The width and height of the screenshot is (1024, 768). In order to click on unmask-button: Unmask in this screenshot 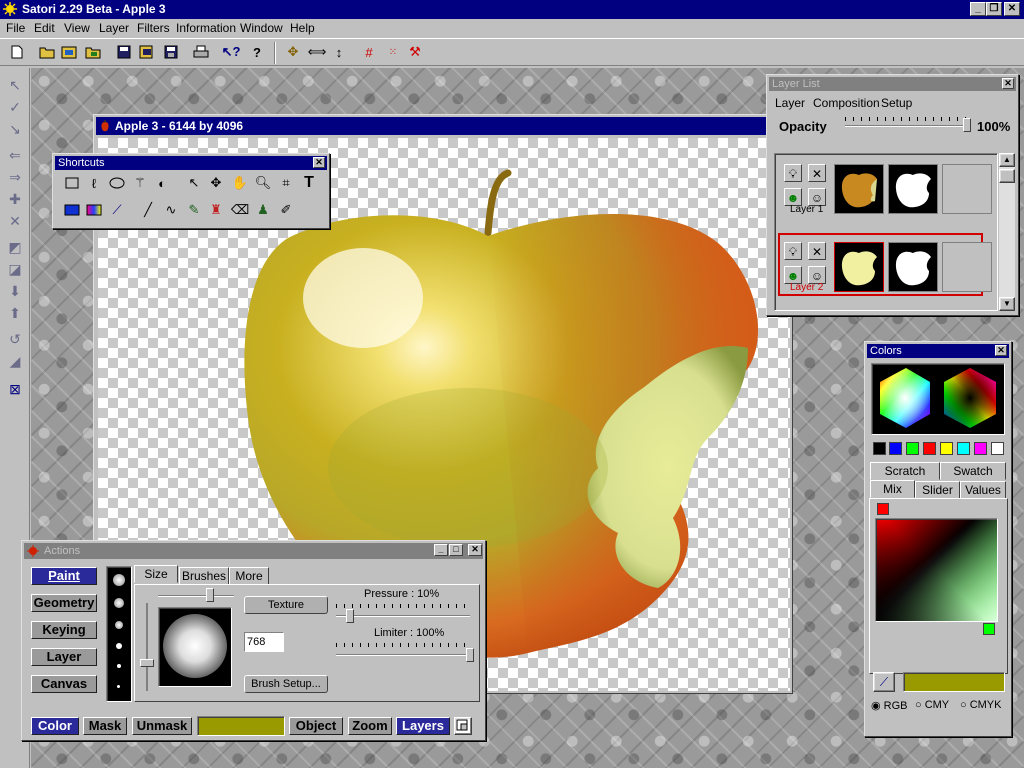, I will do `click(162, 726)`.